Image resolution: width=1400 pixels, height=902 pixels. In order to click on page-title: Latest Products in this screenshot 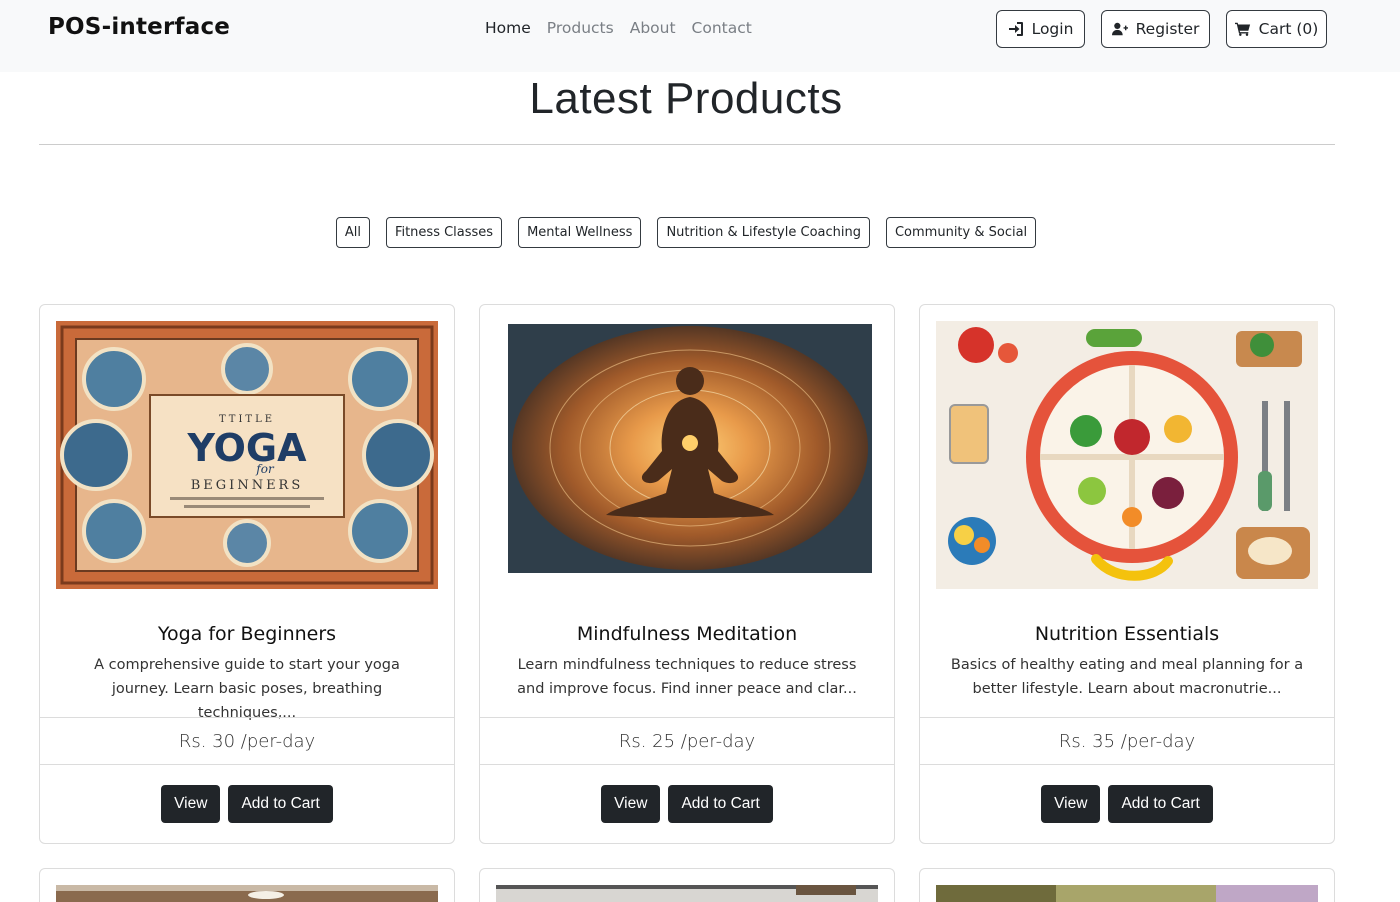, I will do `click(686, 98)`.